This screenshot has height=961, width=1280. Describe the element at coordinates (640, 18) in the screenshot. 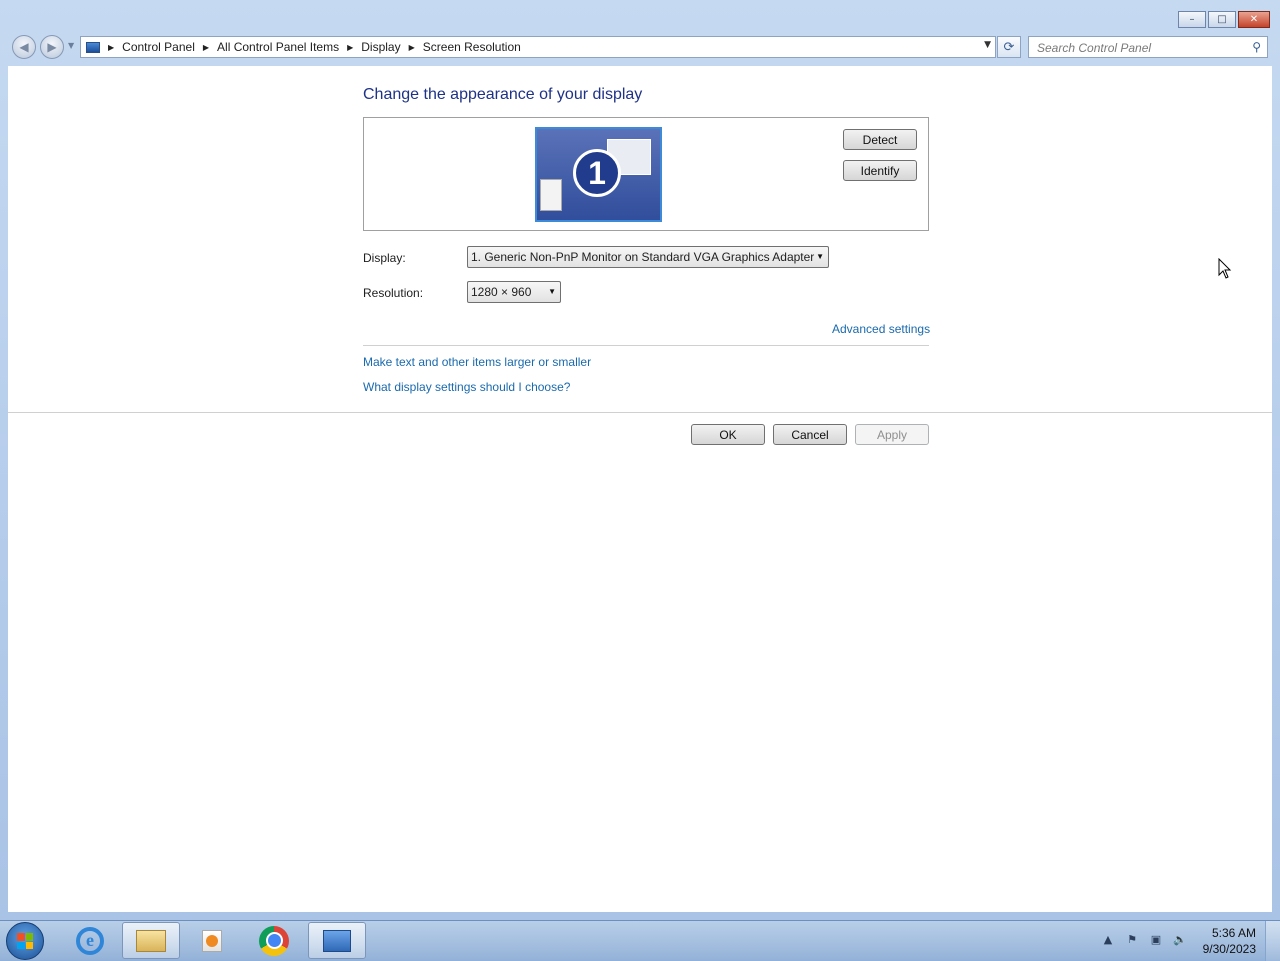

I see `title-bar: – □ ✕` at that location.